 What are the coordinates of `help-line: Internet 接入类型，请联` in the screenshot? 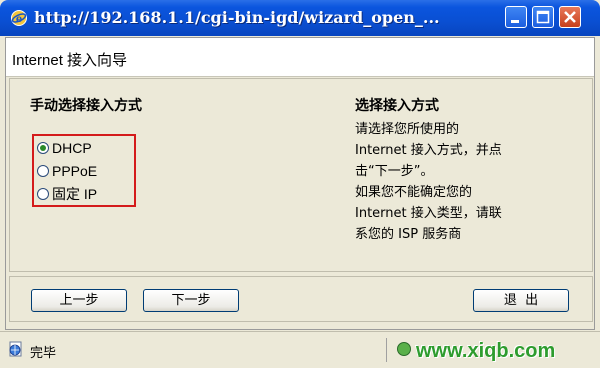 It's located at (428, 213).